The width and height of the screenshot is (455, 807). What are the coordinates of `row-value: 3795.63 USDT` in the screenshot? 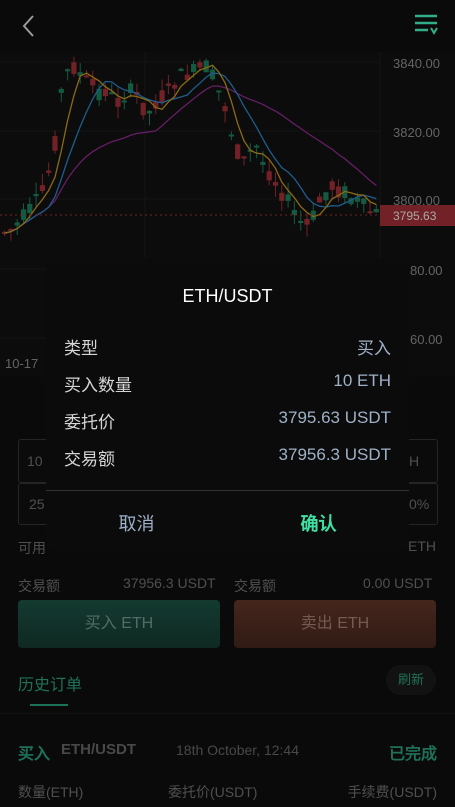 It's located at (334, 417).